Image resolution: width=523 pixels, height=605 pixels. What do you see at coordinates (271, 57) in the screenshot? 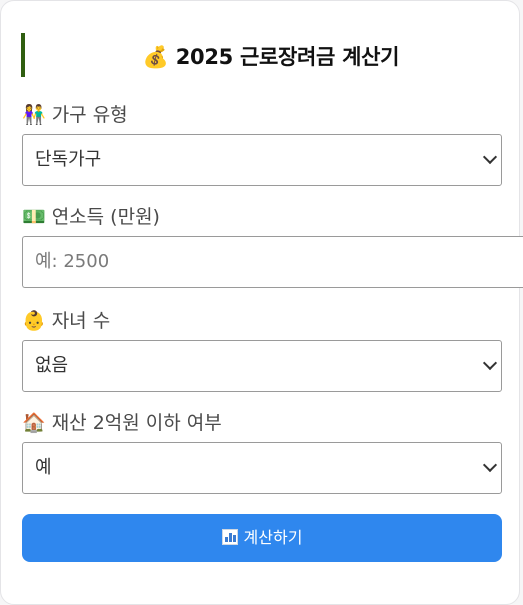
I see `page-title: 💰 2025 근로장려금 계산기` at bounding box center [271, 57].